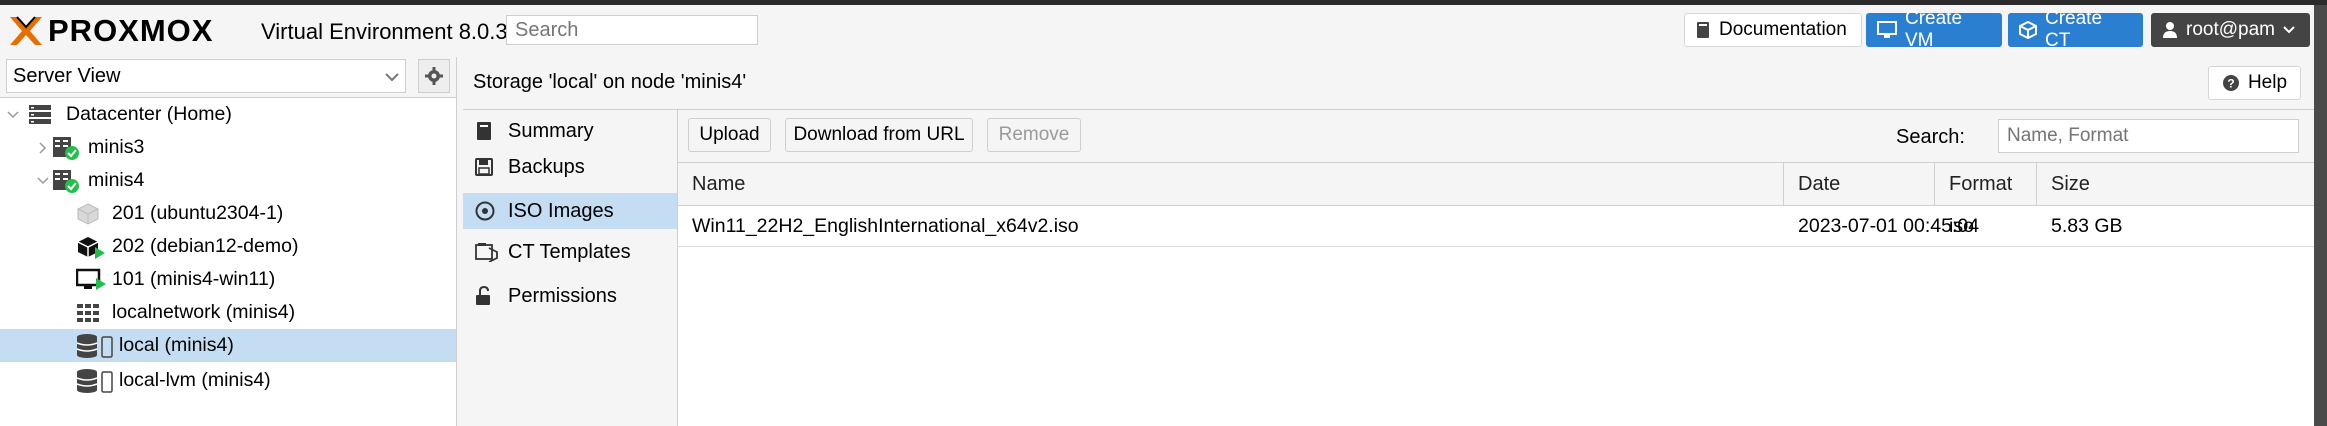 The width and height of the screenshot is (2327, 426). I want to click on tree-item-datacenter: Datacenter (Home), so click(228, 114).